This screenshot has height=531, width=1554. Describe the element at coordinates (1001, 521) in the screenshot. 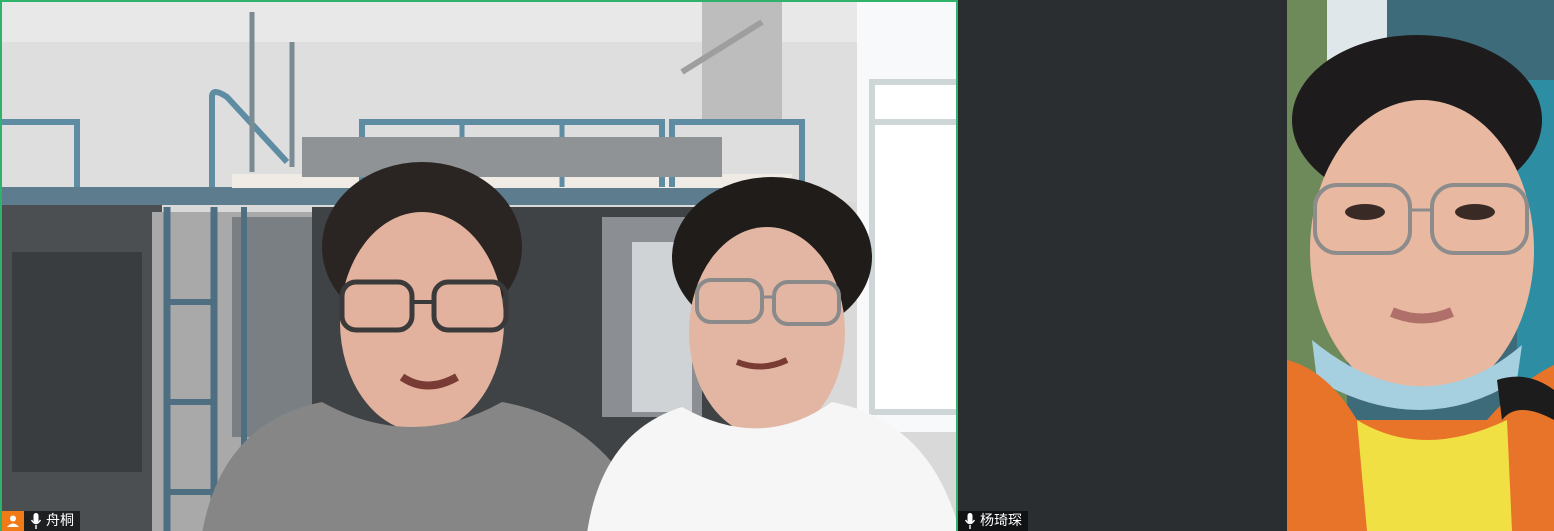

I see `participant-name: 杨琦琛` at that location.